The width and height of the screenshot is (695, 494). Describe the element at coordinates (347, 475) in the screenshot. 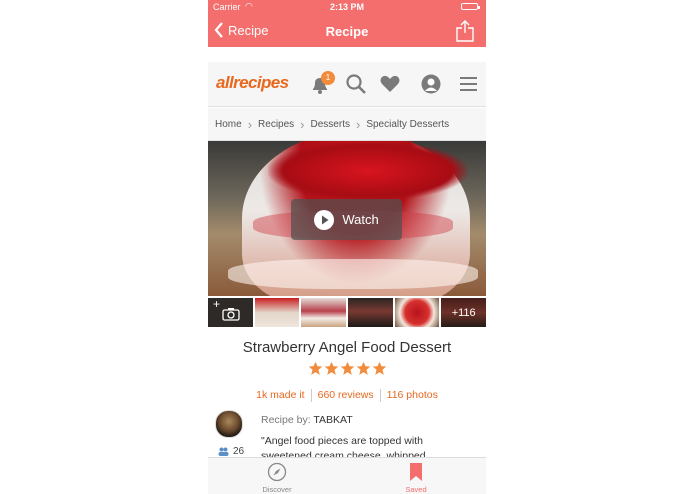

I see `tab-bar: Discover Saved` at that location.